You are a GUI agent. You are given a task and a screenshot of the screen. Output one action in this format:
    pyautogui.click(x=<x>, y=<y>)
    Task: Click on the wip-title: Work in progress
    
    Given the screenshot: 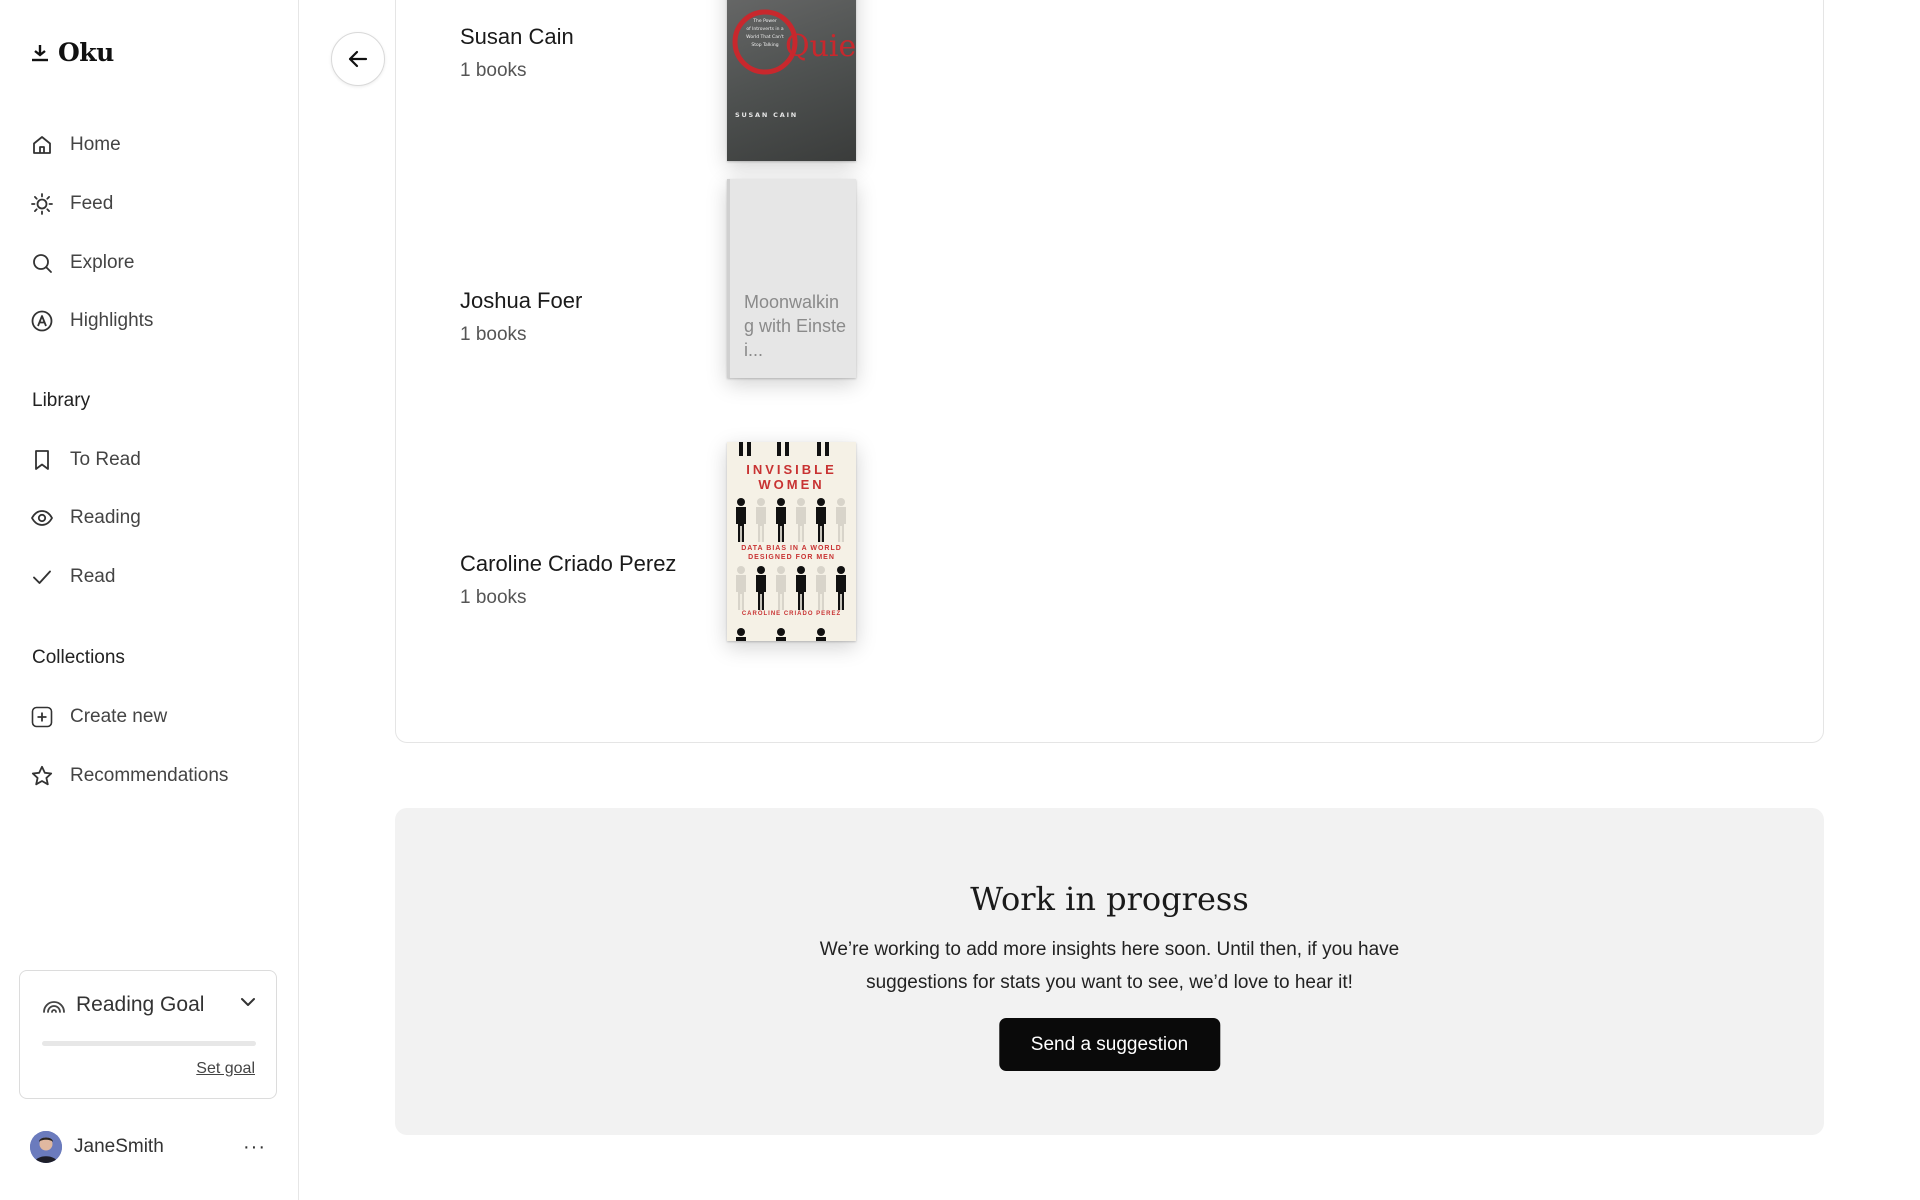 What is the action you would take?
    pyautogui.click(x=1109, y=899)
    